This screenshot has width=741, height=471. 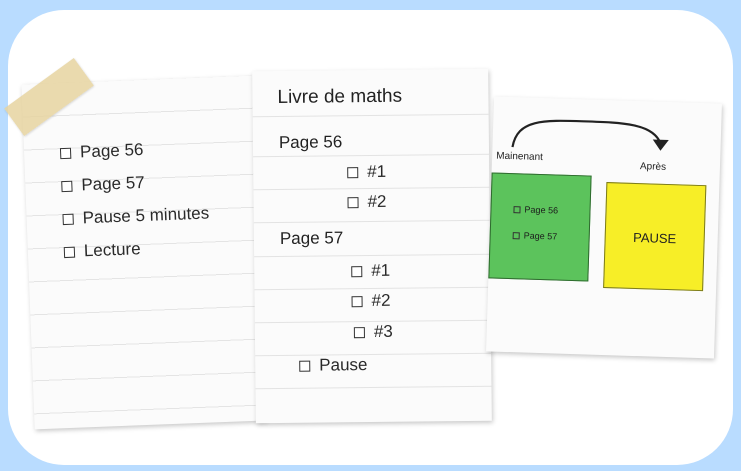 I want to click on pause-text: PAUSE, so click(x=654, y=238).